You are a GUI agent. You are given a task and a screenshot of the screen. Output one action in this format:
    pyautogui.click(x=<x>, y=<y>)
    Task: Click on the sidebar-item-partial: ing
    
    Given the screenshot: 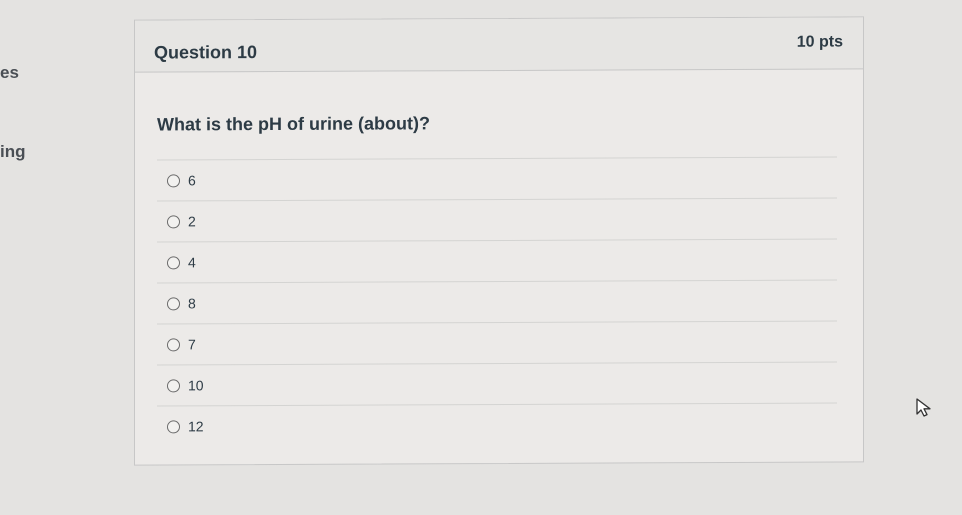 What is the action you would take?
    pyautogui.click(x=13, y=152)
    